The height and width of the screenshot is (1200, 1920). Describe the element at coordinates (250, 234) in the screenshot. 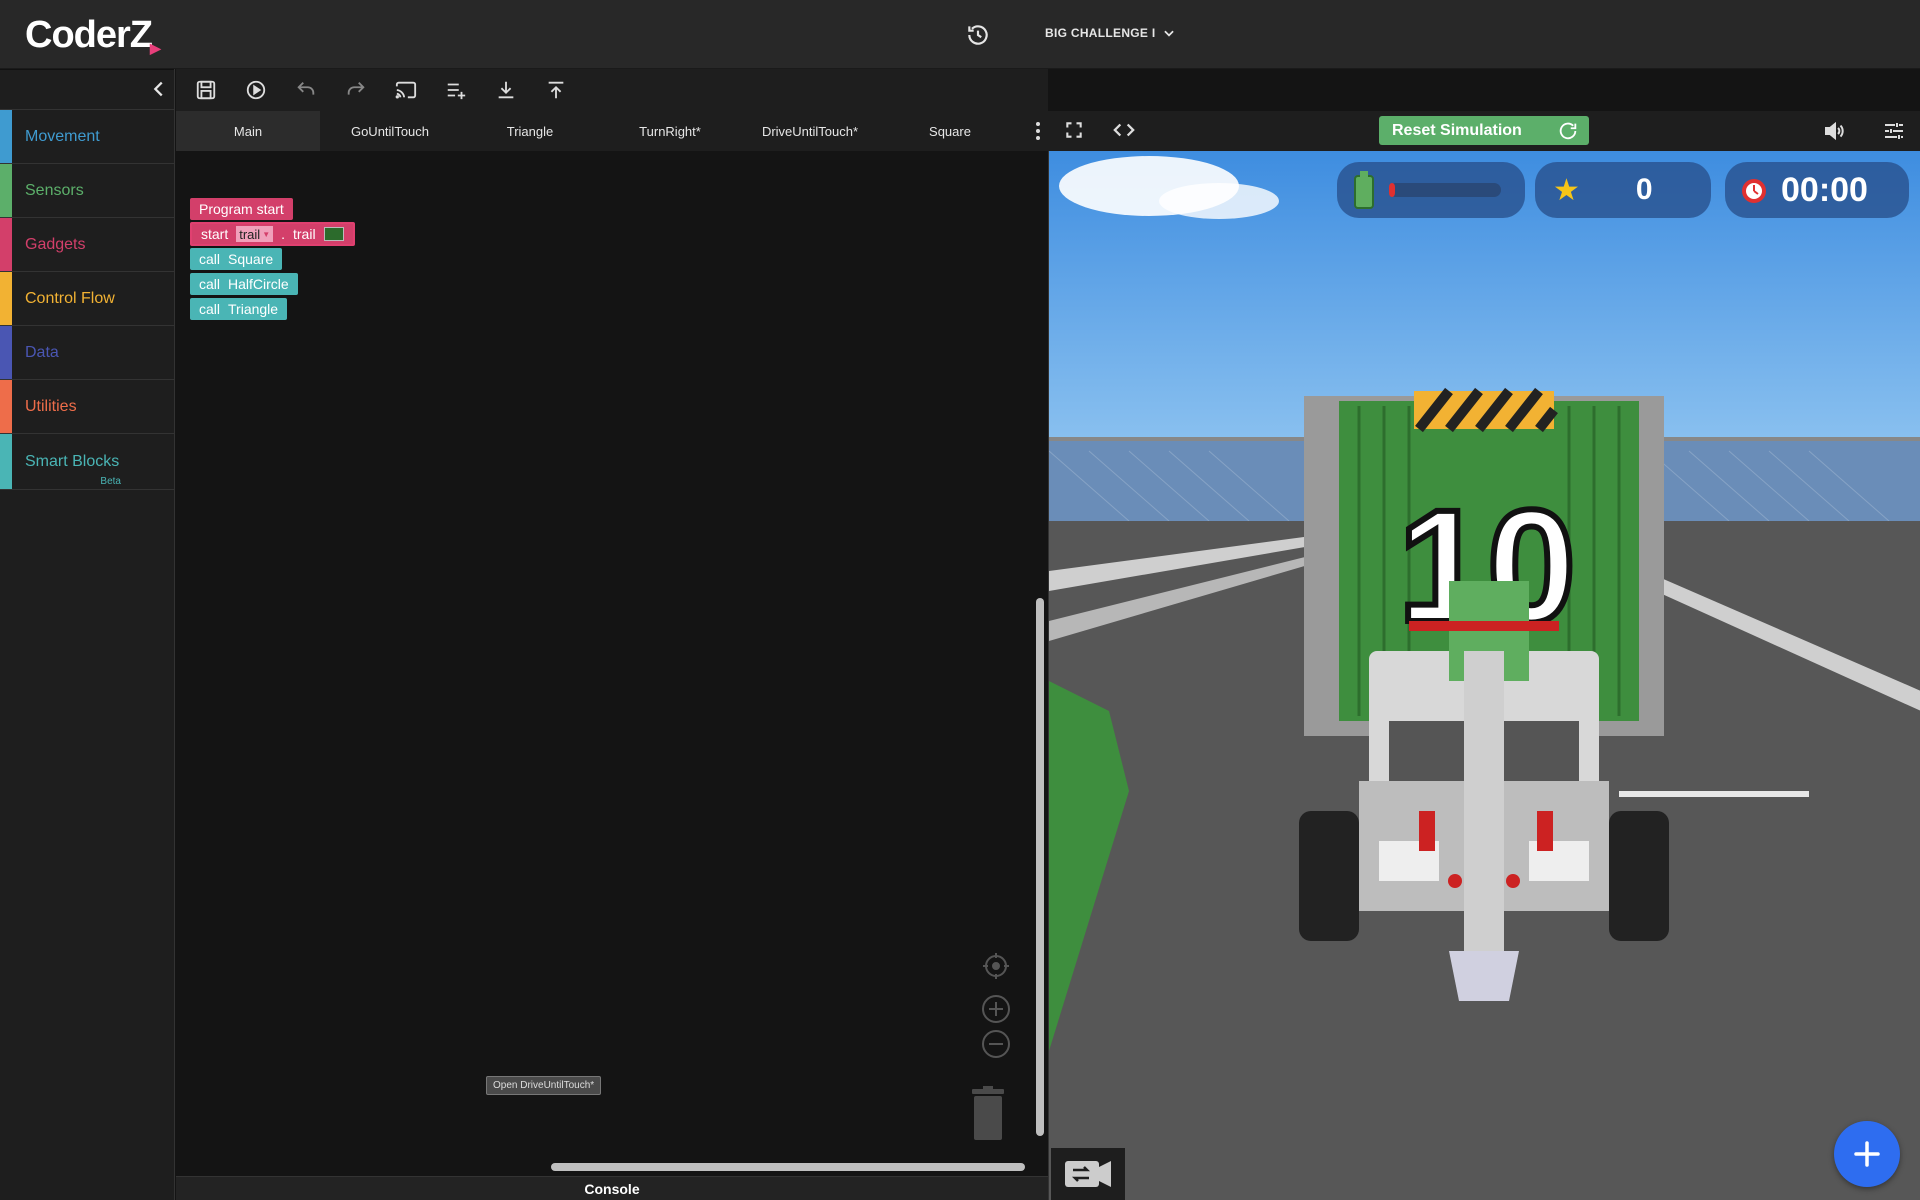

I see `trail-dropdown-value: trail` at that location.